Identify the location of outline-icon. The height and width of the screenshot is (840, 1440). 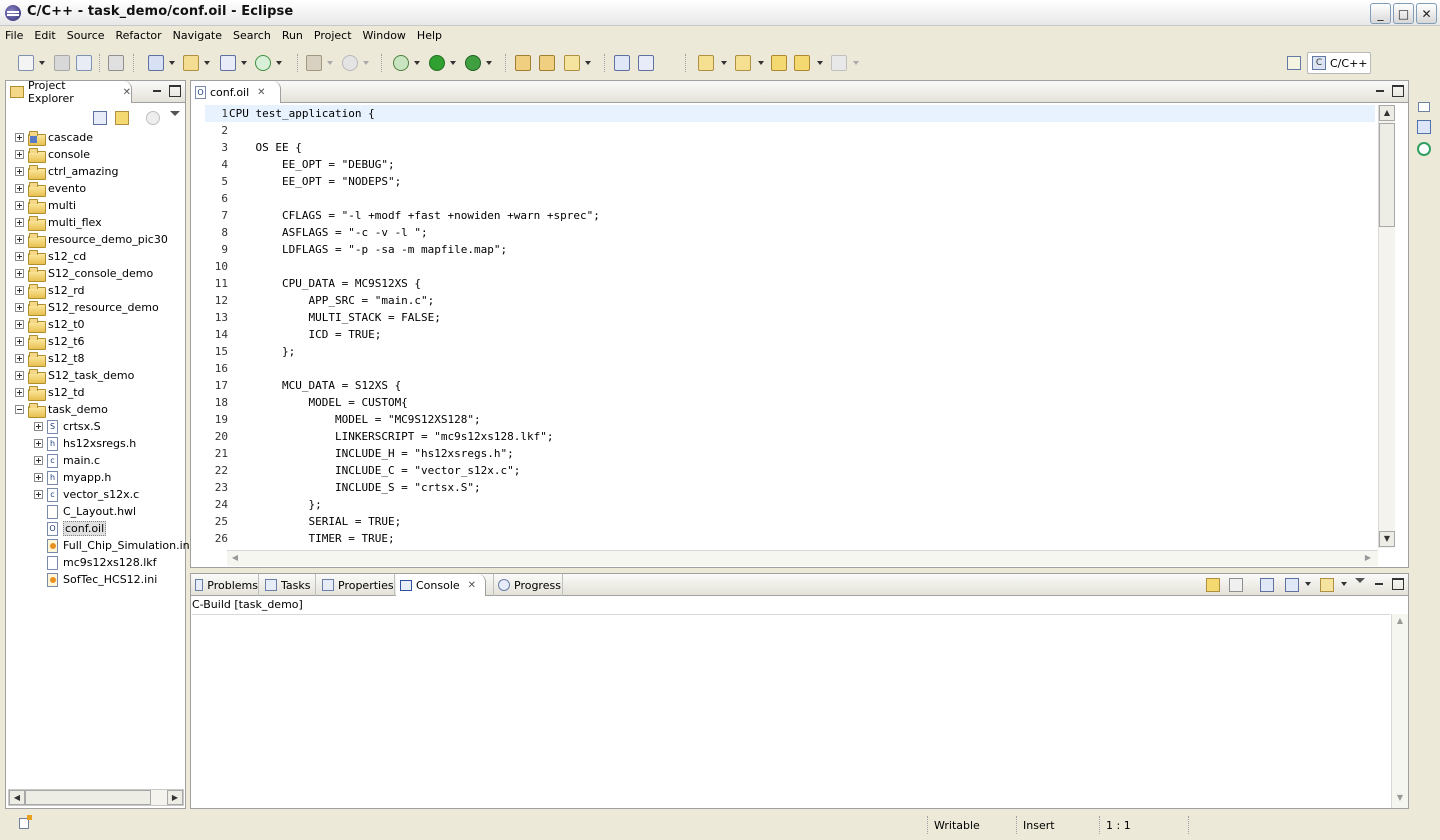
(1424, 127).